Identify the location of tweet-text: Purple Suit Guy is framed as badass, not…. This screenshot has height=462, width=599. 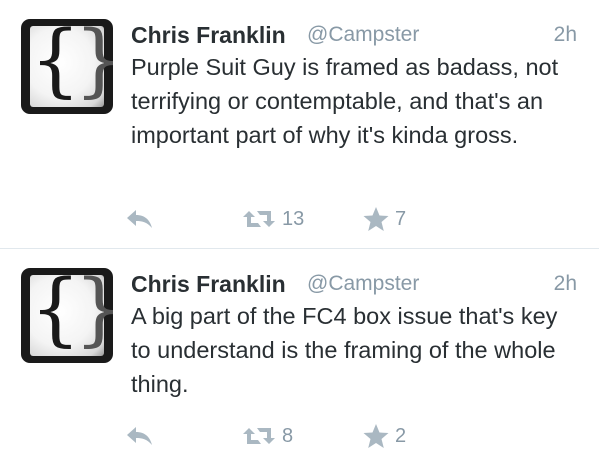
(345, 101).